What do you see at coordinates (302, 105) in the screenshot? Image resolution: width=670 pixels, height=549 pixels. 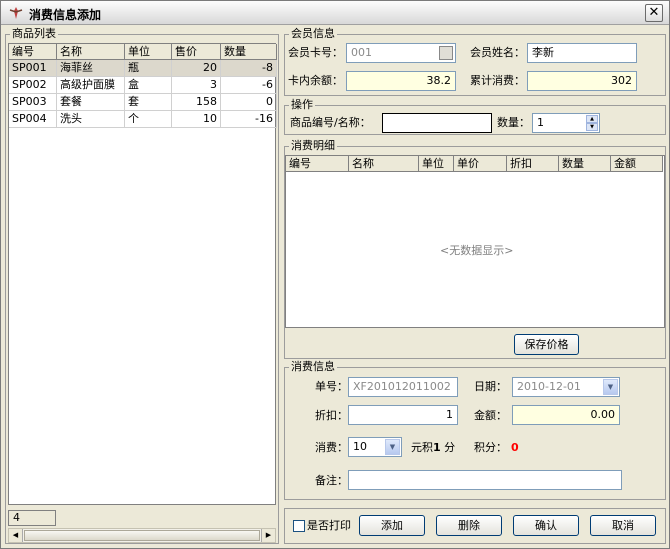 I see `operation-label: 操作` at bounding box center [302, 105].